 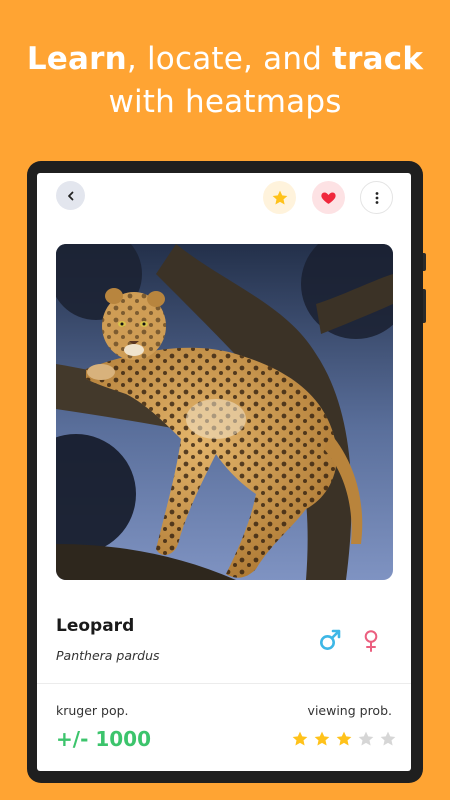 I want to click on viewing-probability-rating, so click(x=344, y=739).